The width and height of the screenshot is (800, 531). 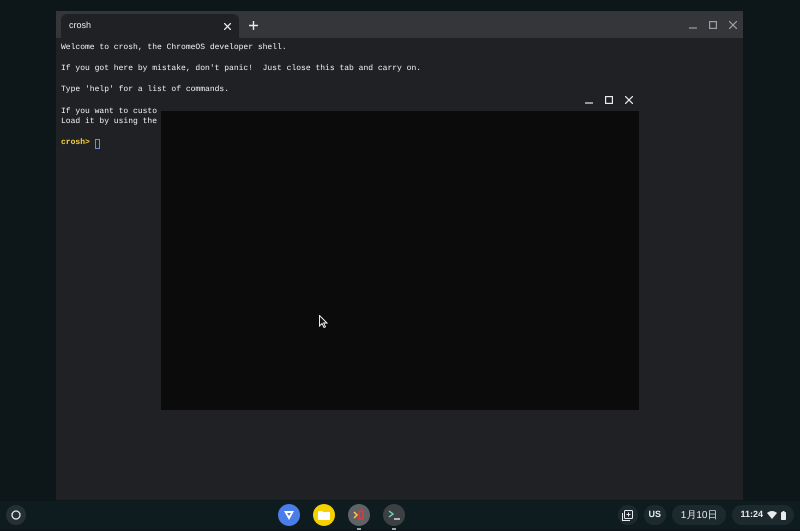 I want to click on circle-icon, so click(x=16, y=515).